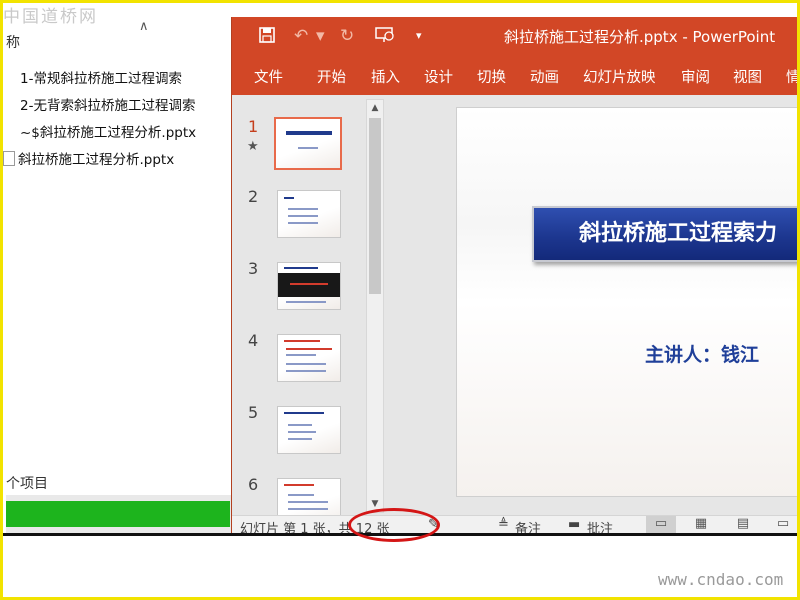 This screenshot has width=800, height=600. What do you see at coordinates (491, 76) in the screenshot?
I see `tab-transitions: 切换` at bounding box center [491, 76].